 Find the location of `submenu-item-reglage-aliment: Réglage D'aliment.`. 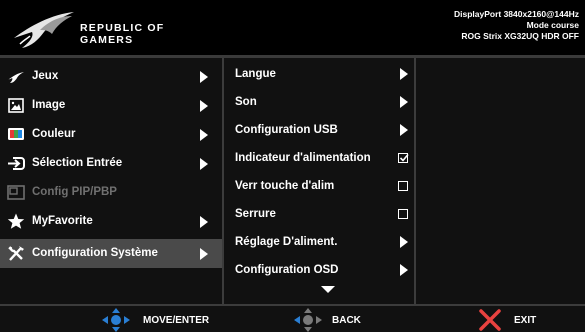

submenu-item-reglage-aliment: Réglage D'aliment. is located at coordinates (319, 242).